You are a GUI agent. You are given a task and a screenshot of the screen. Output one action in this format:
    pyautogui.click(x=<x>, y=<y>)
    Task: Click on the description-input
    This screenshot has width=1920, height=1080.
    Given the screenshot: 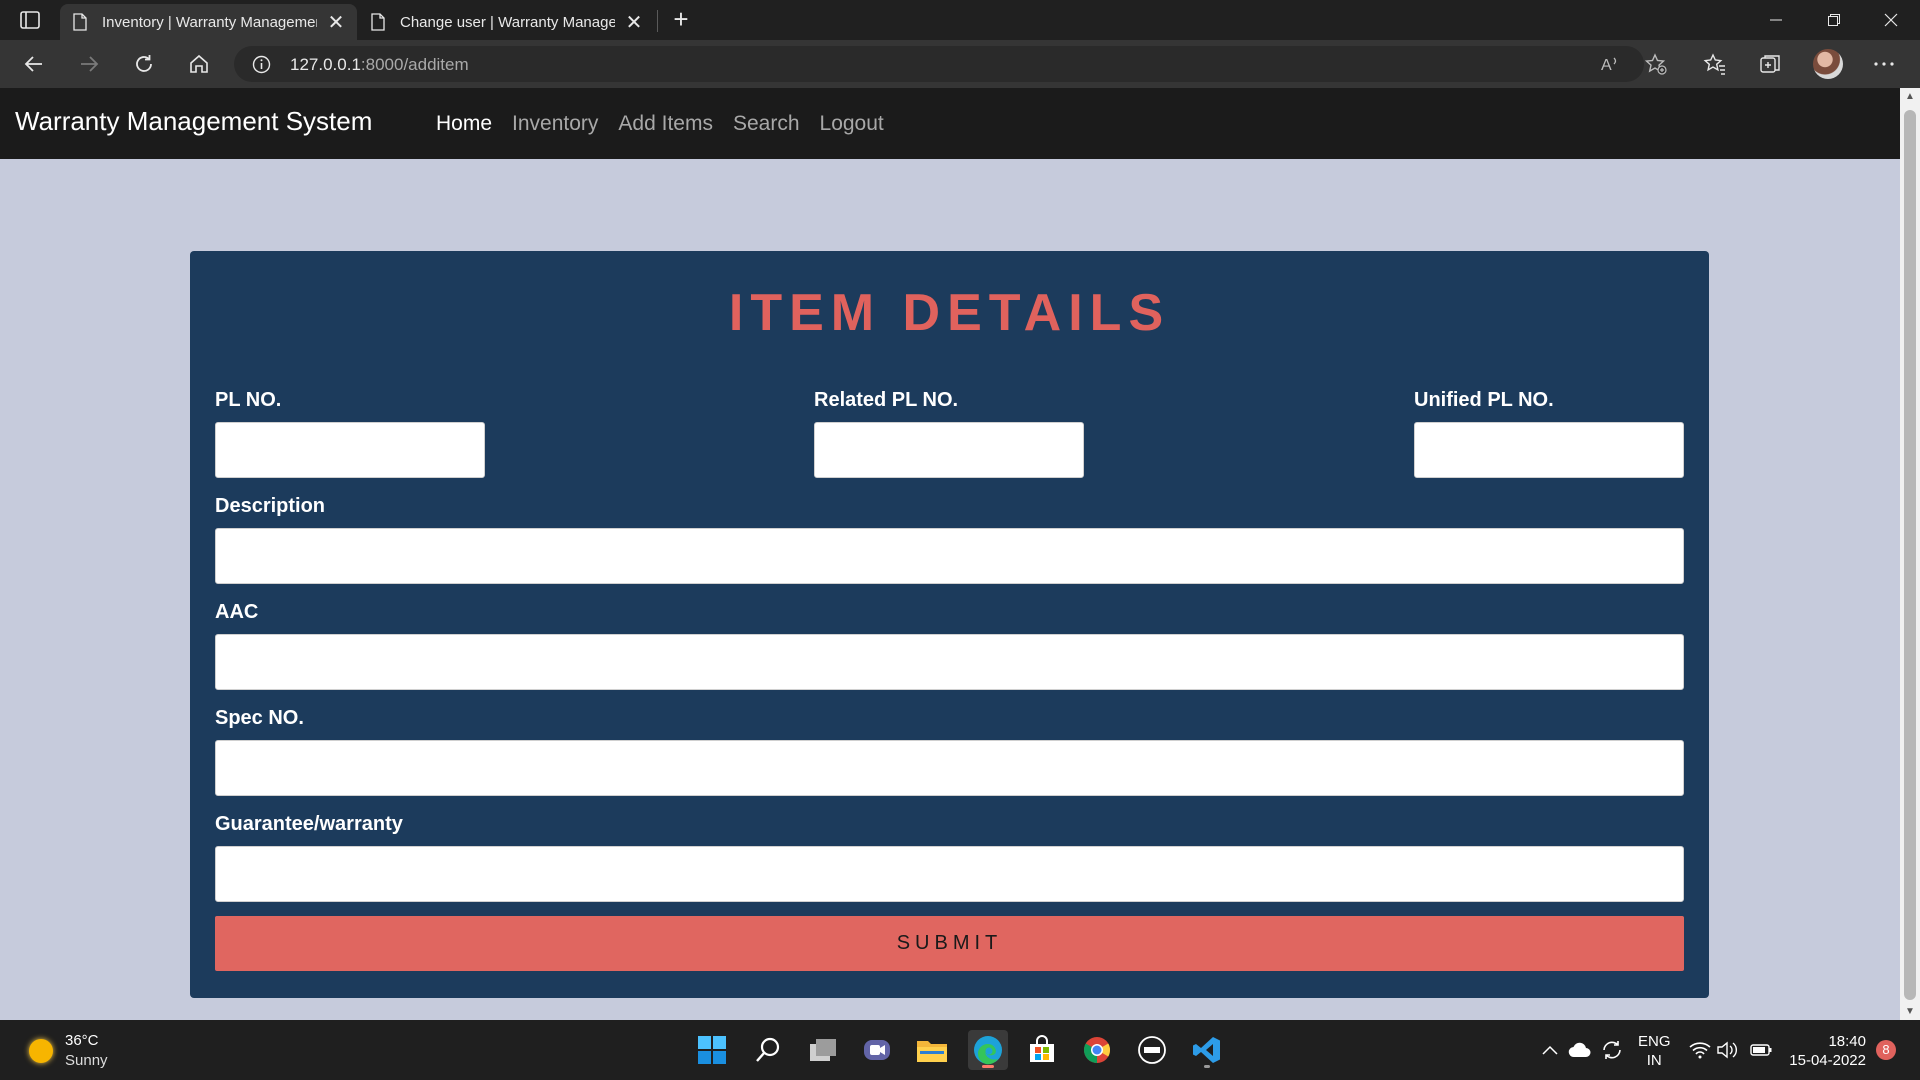 What is the action you would take?
    pyautogui.click(x=949, y=556)
    